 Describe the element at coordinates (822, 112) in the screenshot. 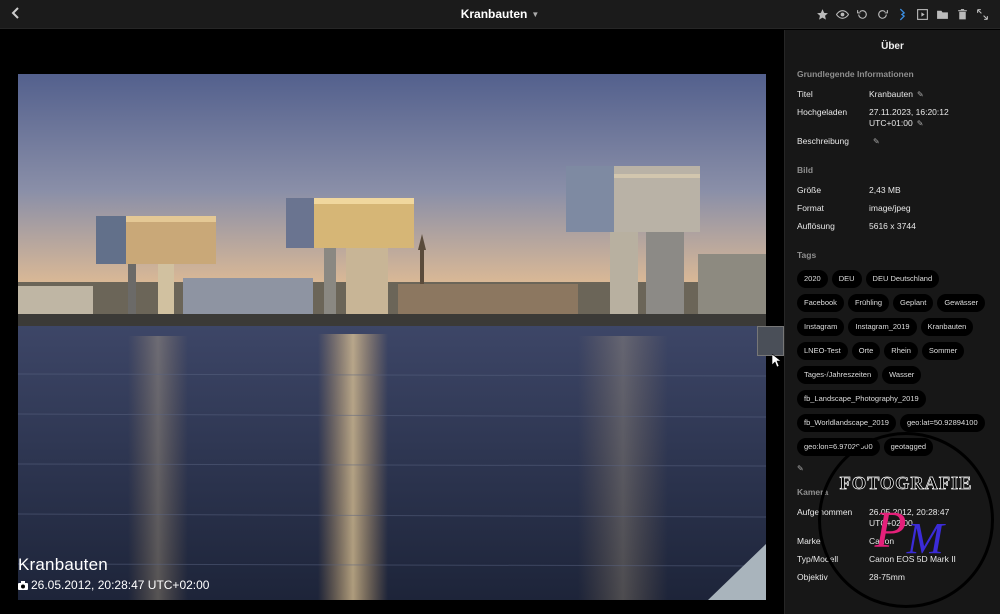

I see `uploaded-label: Hochgeladen` at that location.